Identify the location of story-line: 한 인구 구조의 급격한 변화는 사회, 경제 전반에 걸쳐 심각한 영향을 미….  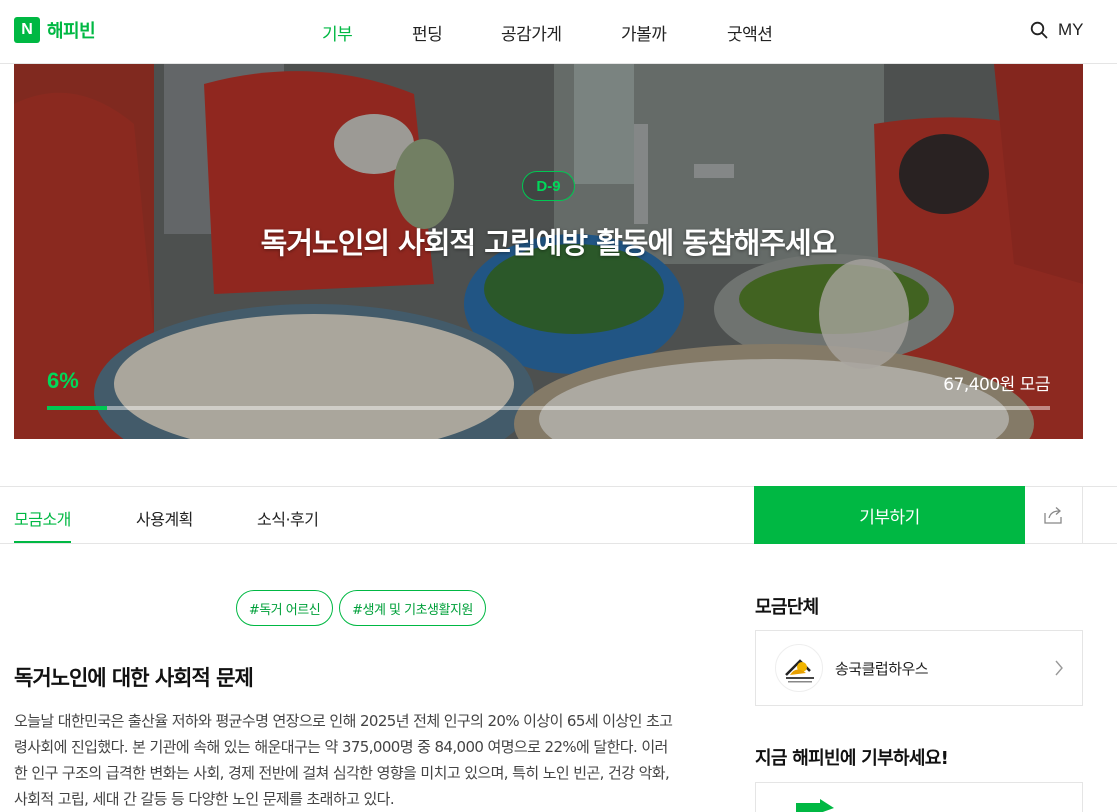
(342, 773).